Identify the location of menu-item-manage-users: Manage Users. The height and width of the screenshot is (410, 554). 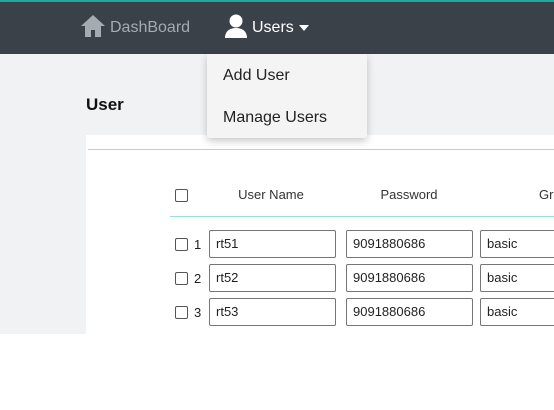
(275, 118).